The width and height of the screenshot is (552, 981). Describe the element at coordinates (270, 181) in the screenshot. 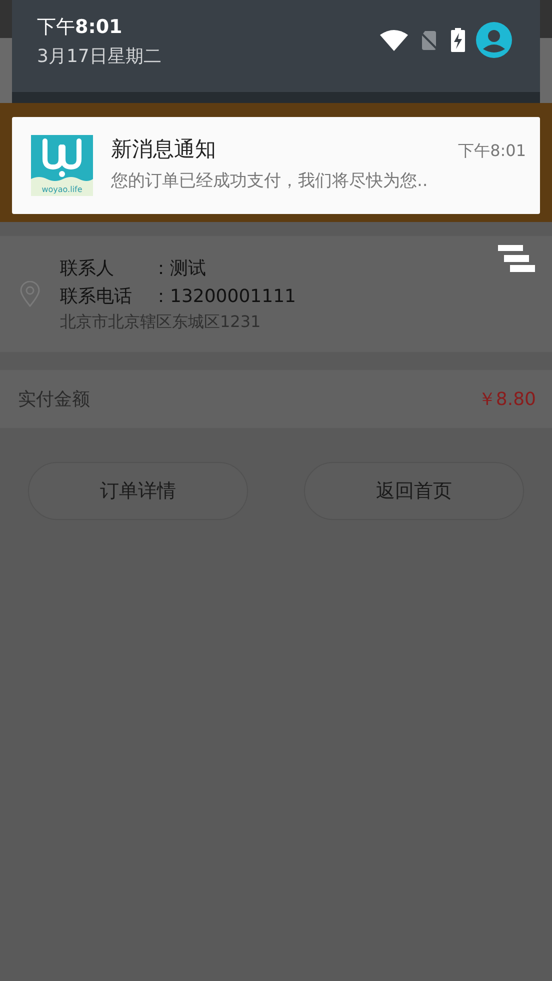

I see `notification-text: 您的订单已经成功支付，我们将尽快为您..` at that location.